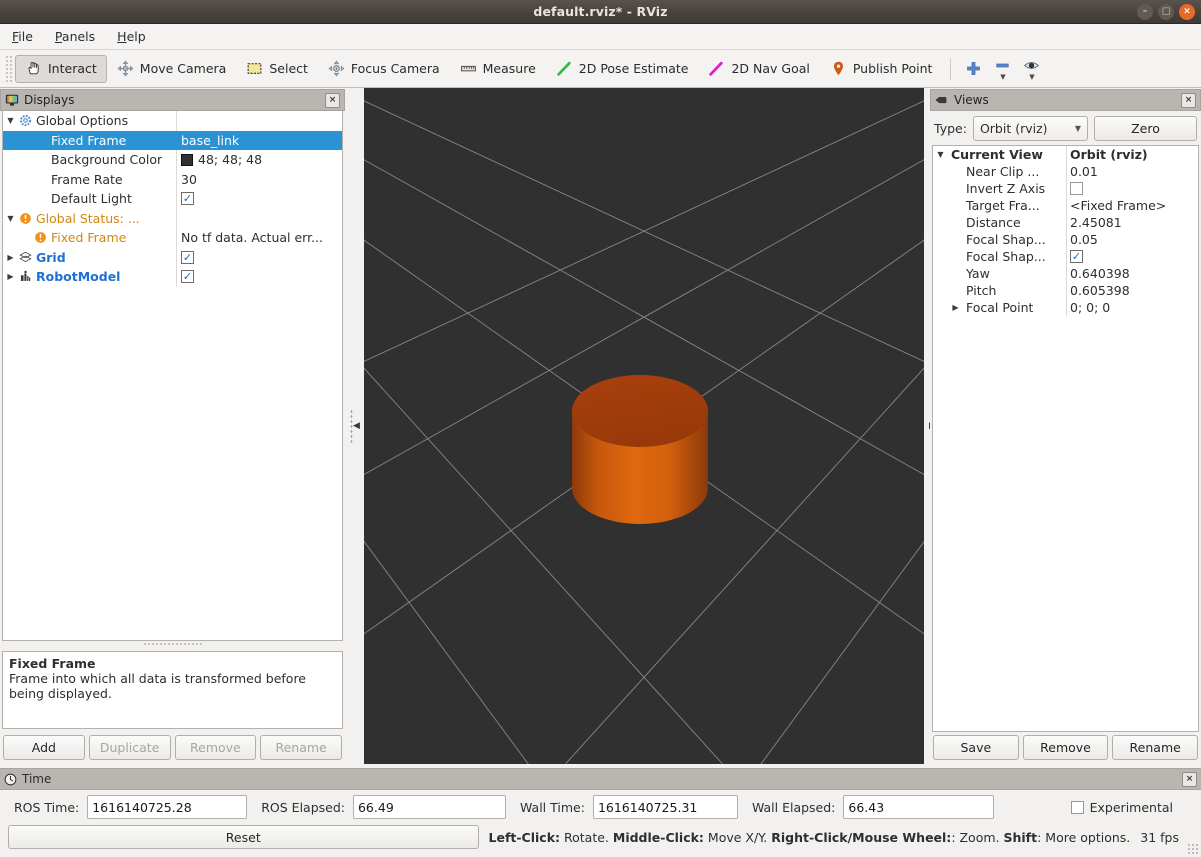  I want to click on views-row-distance: Distance 2.45081, so click(1065, 222).